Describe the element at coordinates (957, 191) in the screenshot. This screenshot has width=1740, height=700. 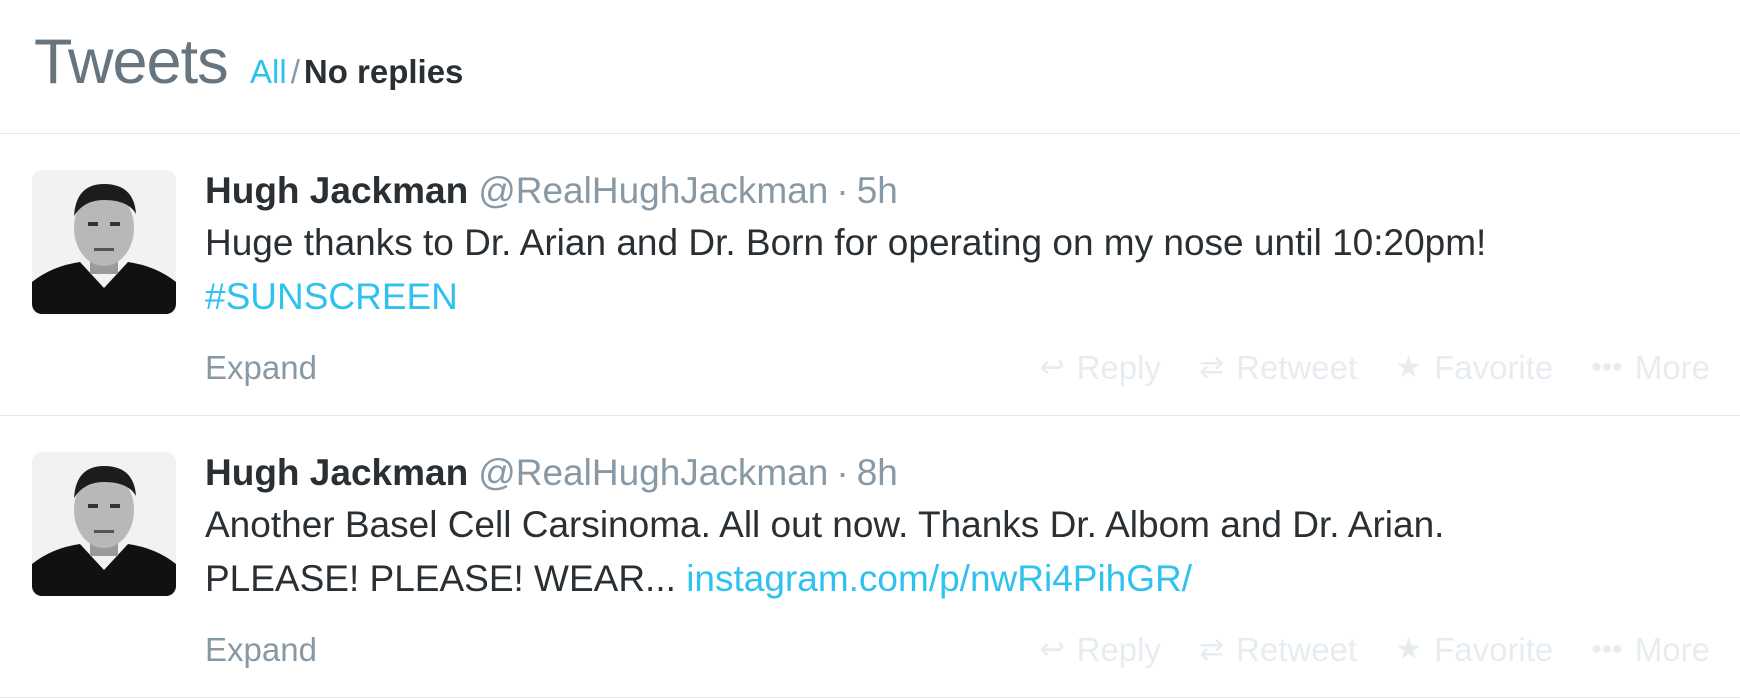
I see `tweet-header: Hugh Jackman @RealHughJackman · 5h` at that location.